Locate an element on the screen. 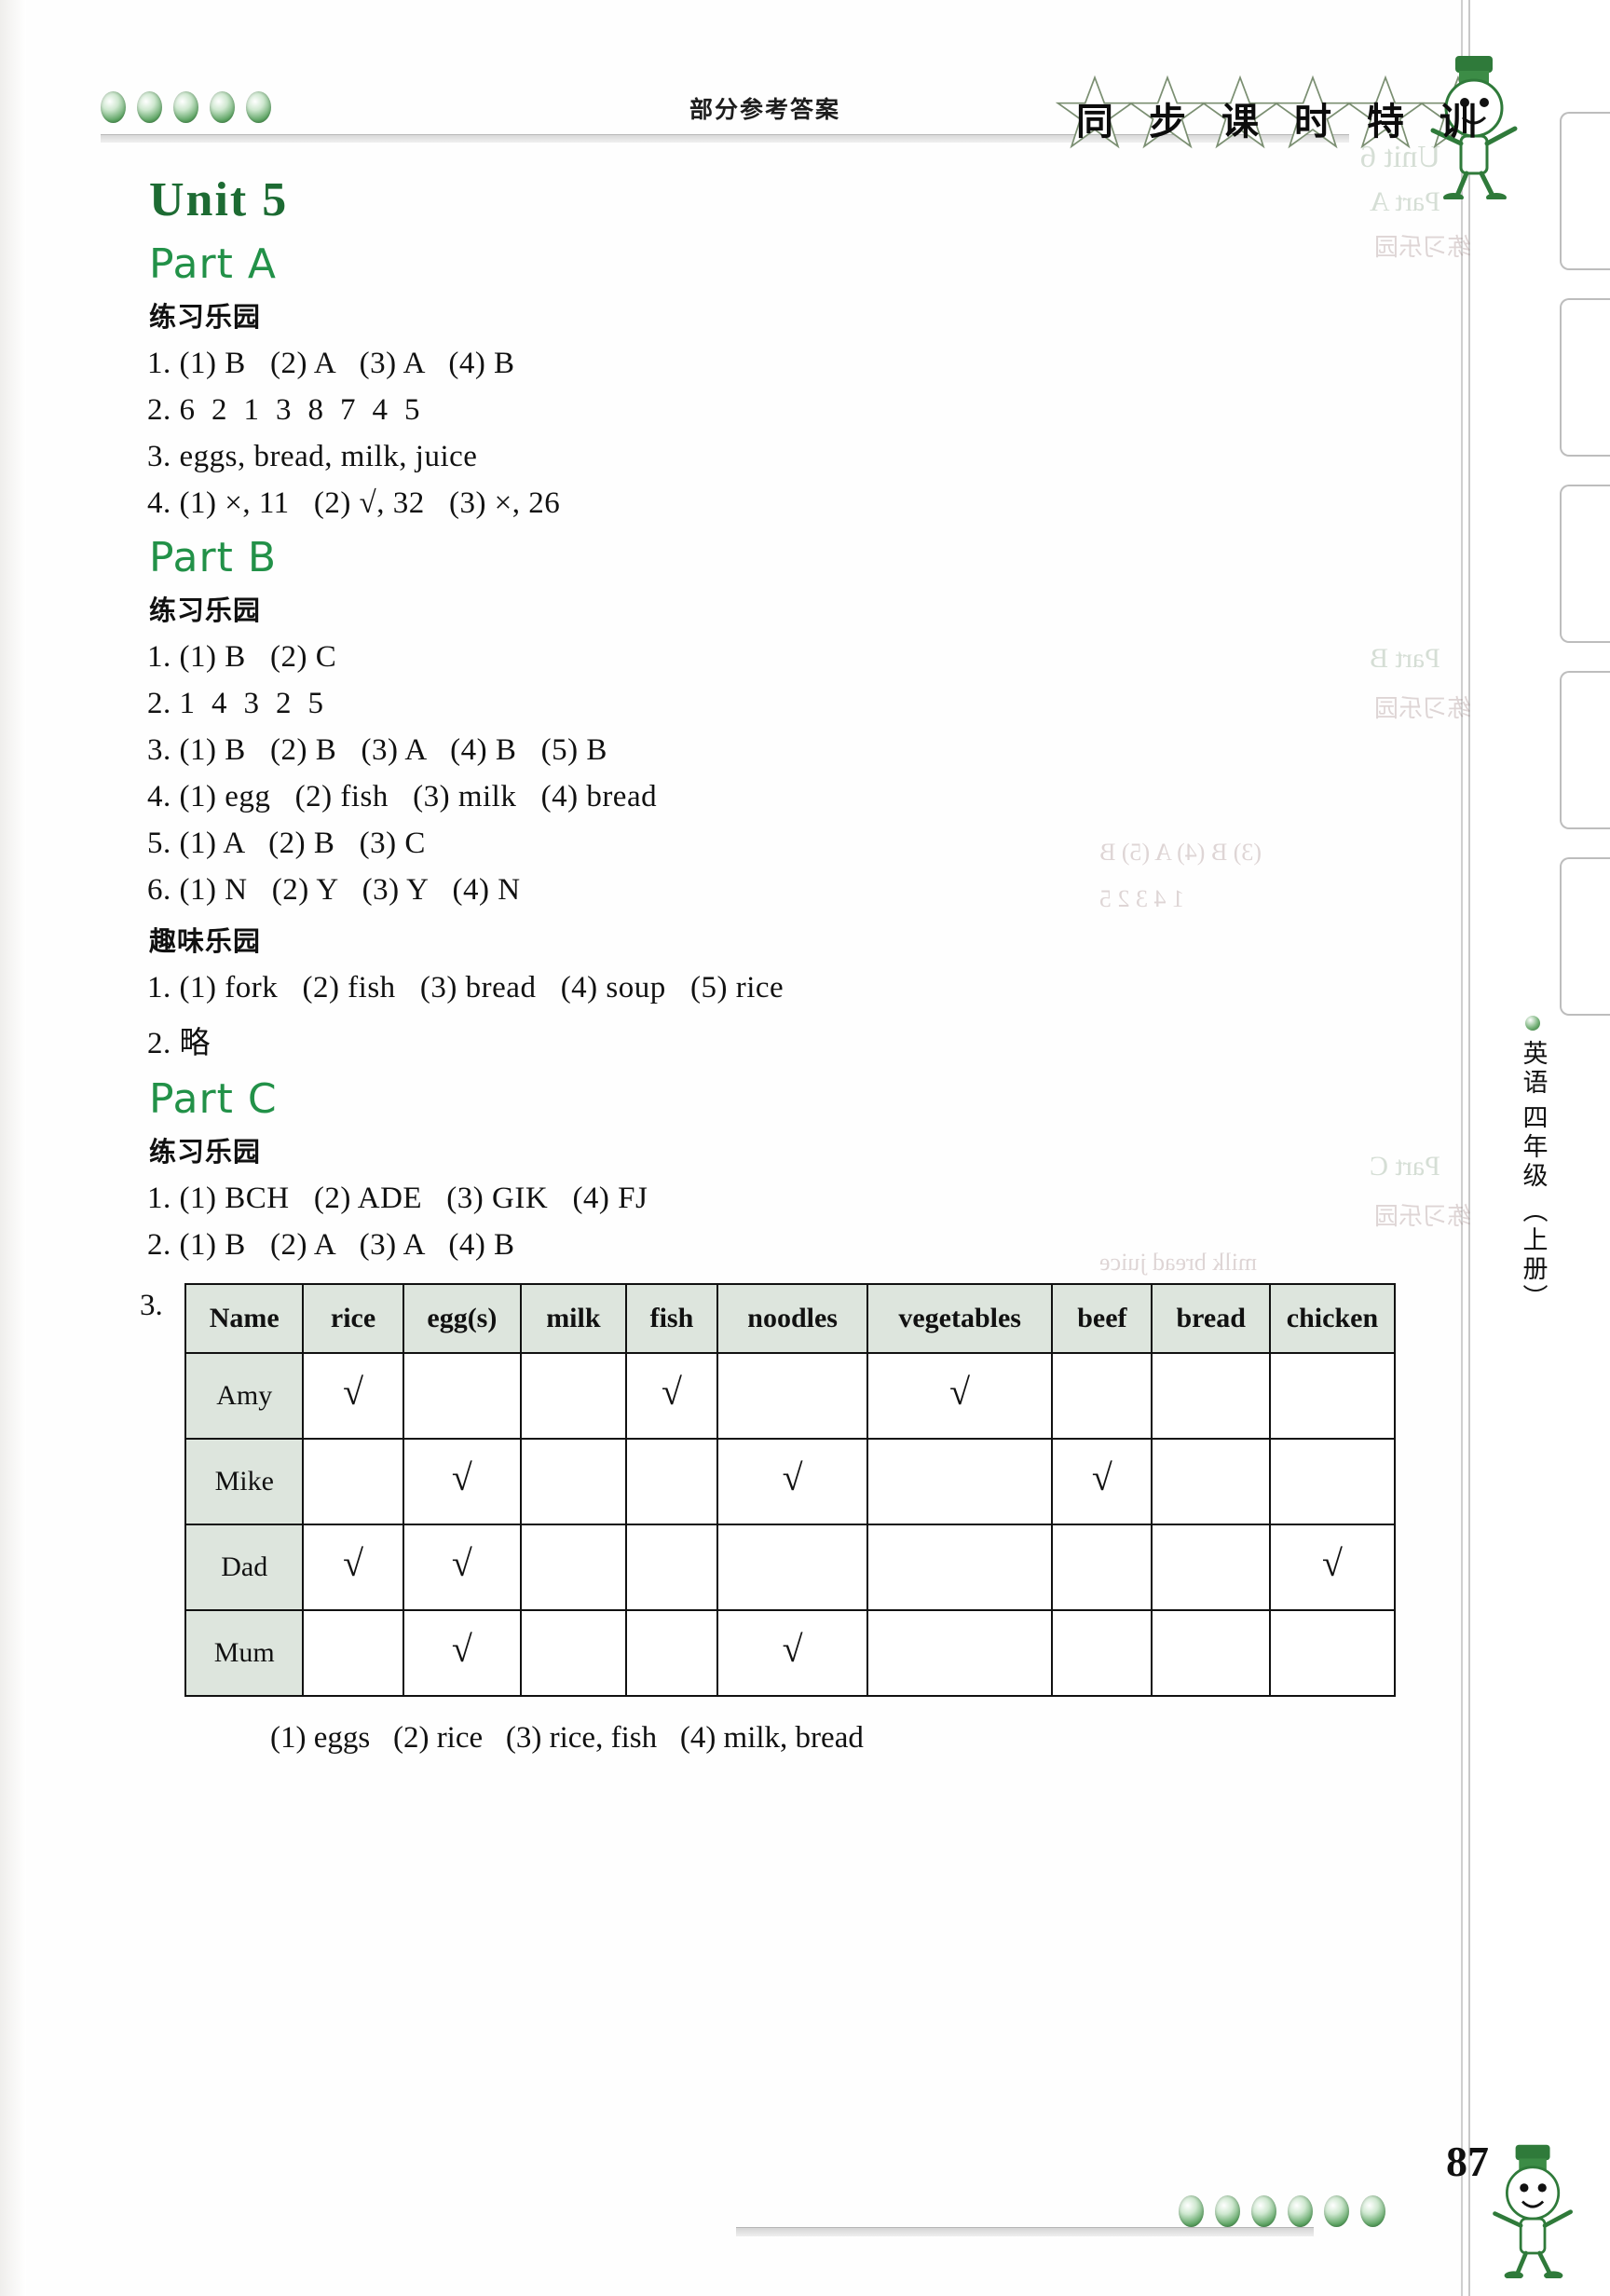 The image size is (1610, 2296). unit-title: Unit 5 is located at coordinates (219, 199).